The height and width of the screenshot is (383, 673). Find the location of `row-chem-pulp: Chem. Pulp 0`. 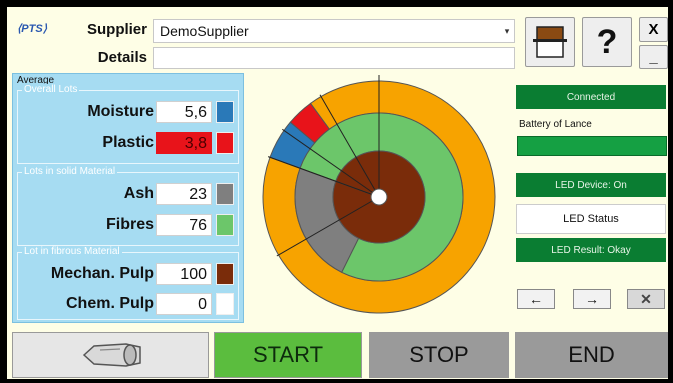

row-chem-pulp: Chem. Pulp 0 is located at coordinates (128, 304).